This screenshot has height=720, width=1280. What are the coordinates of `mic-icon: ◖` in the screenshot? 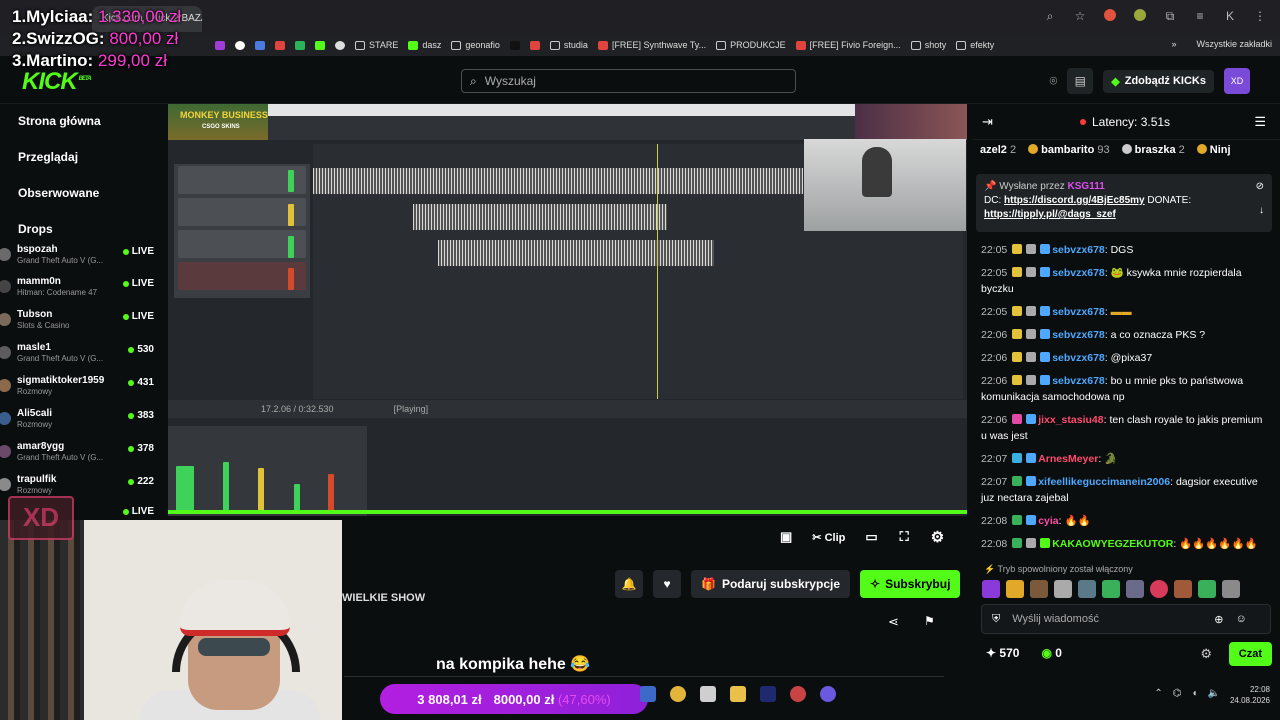 It's located at (1195, 693).